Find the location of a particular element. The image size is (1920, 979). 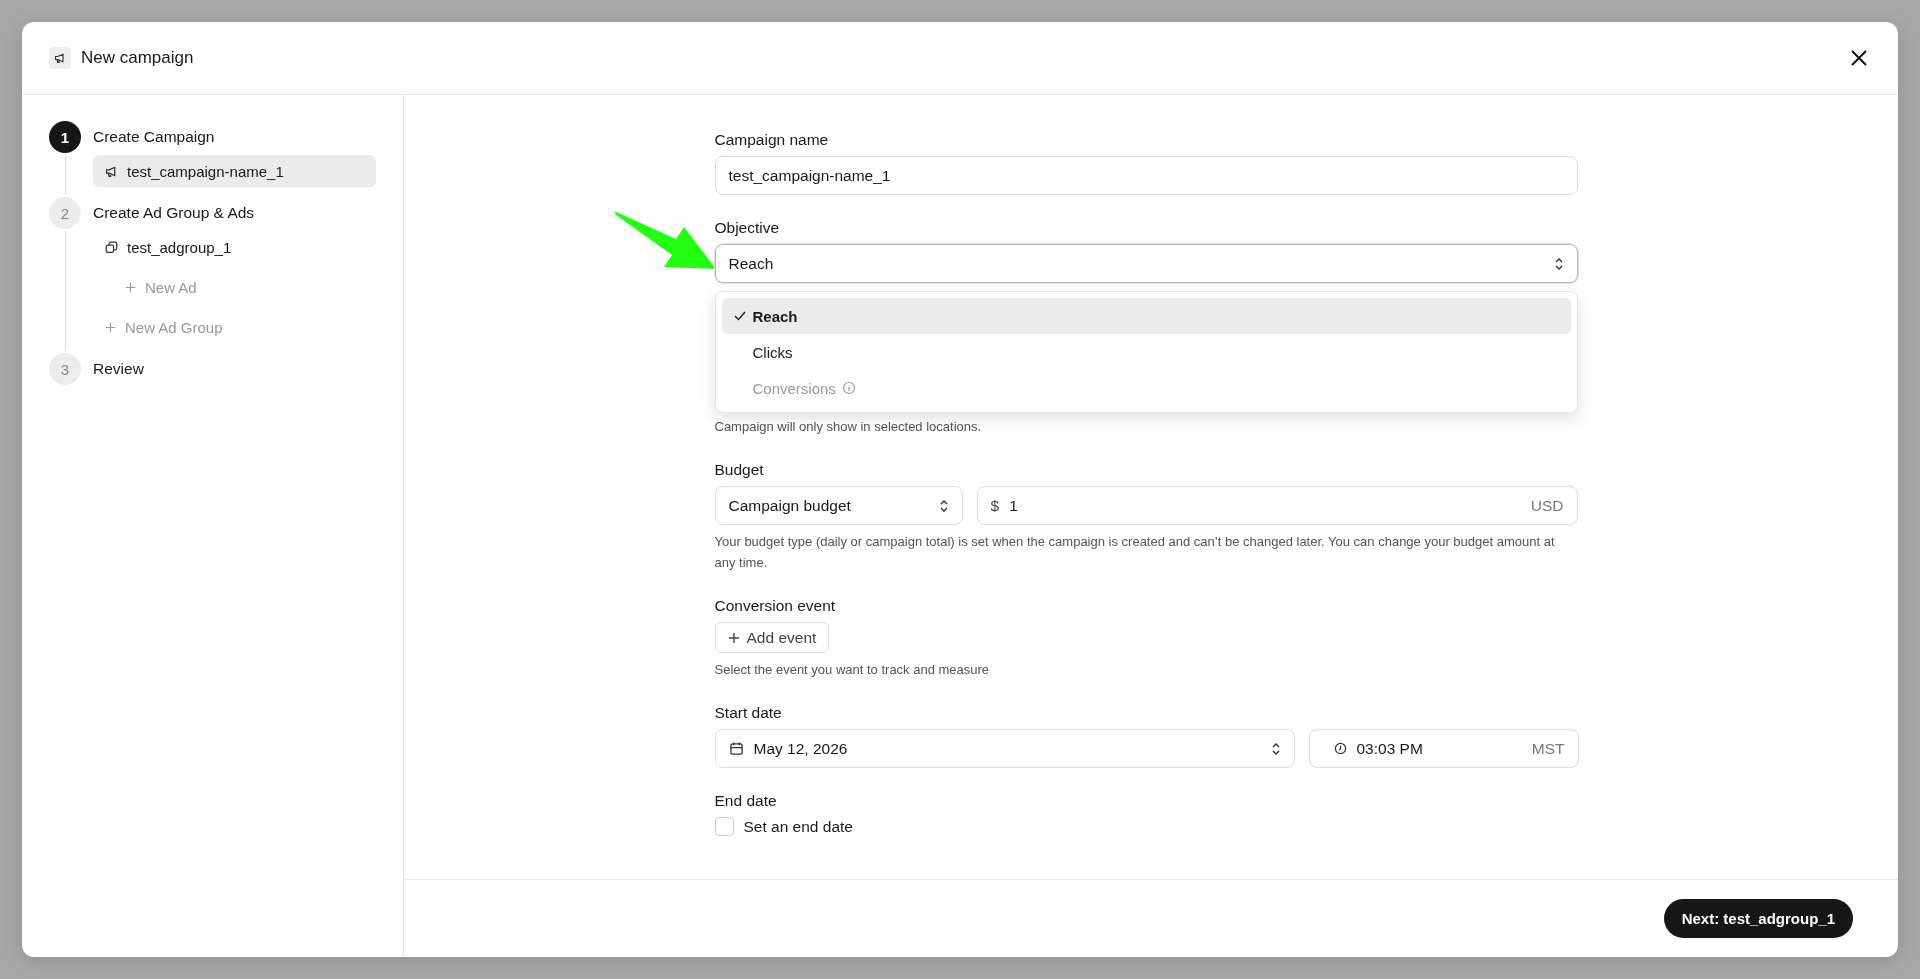

field-label: Objective is located at coordinates (747, 228).